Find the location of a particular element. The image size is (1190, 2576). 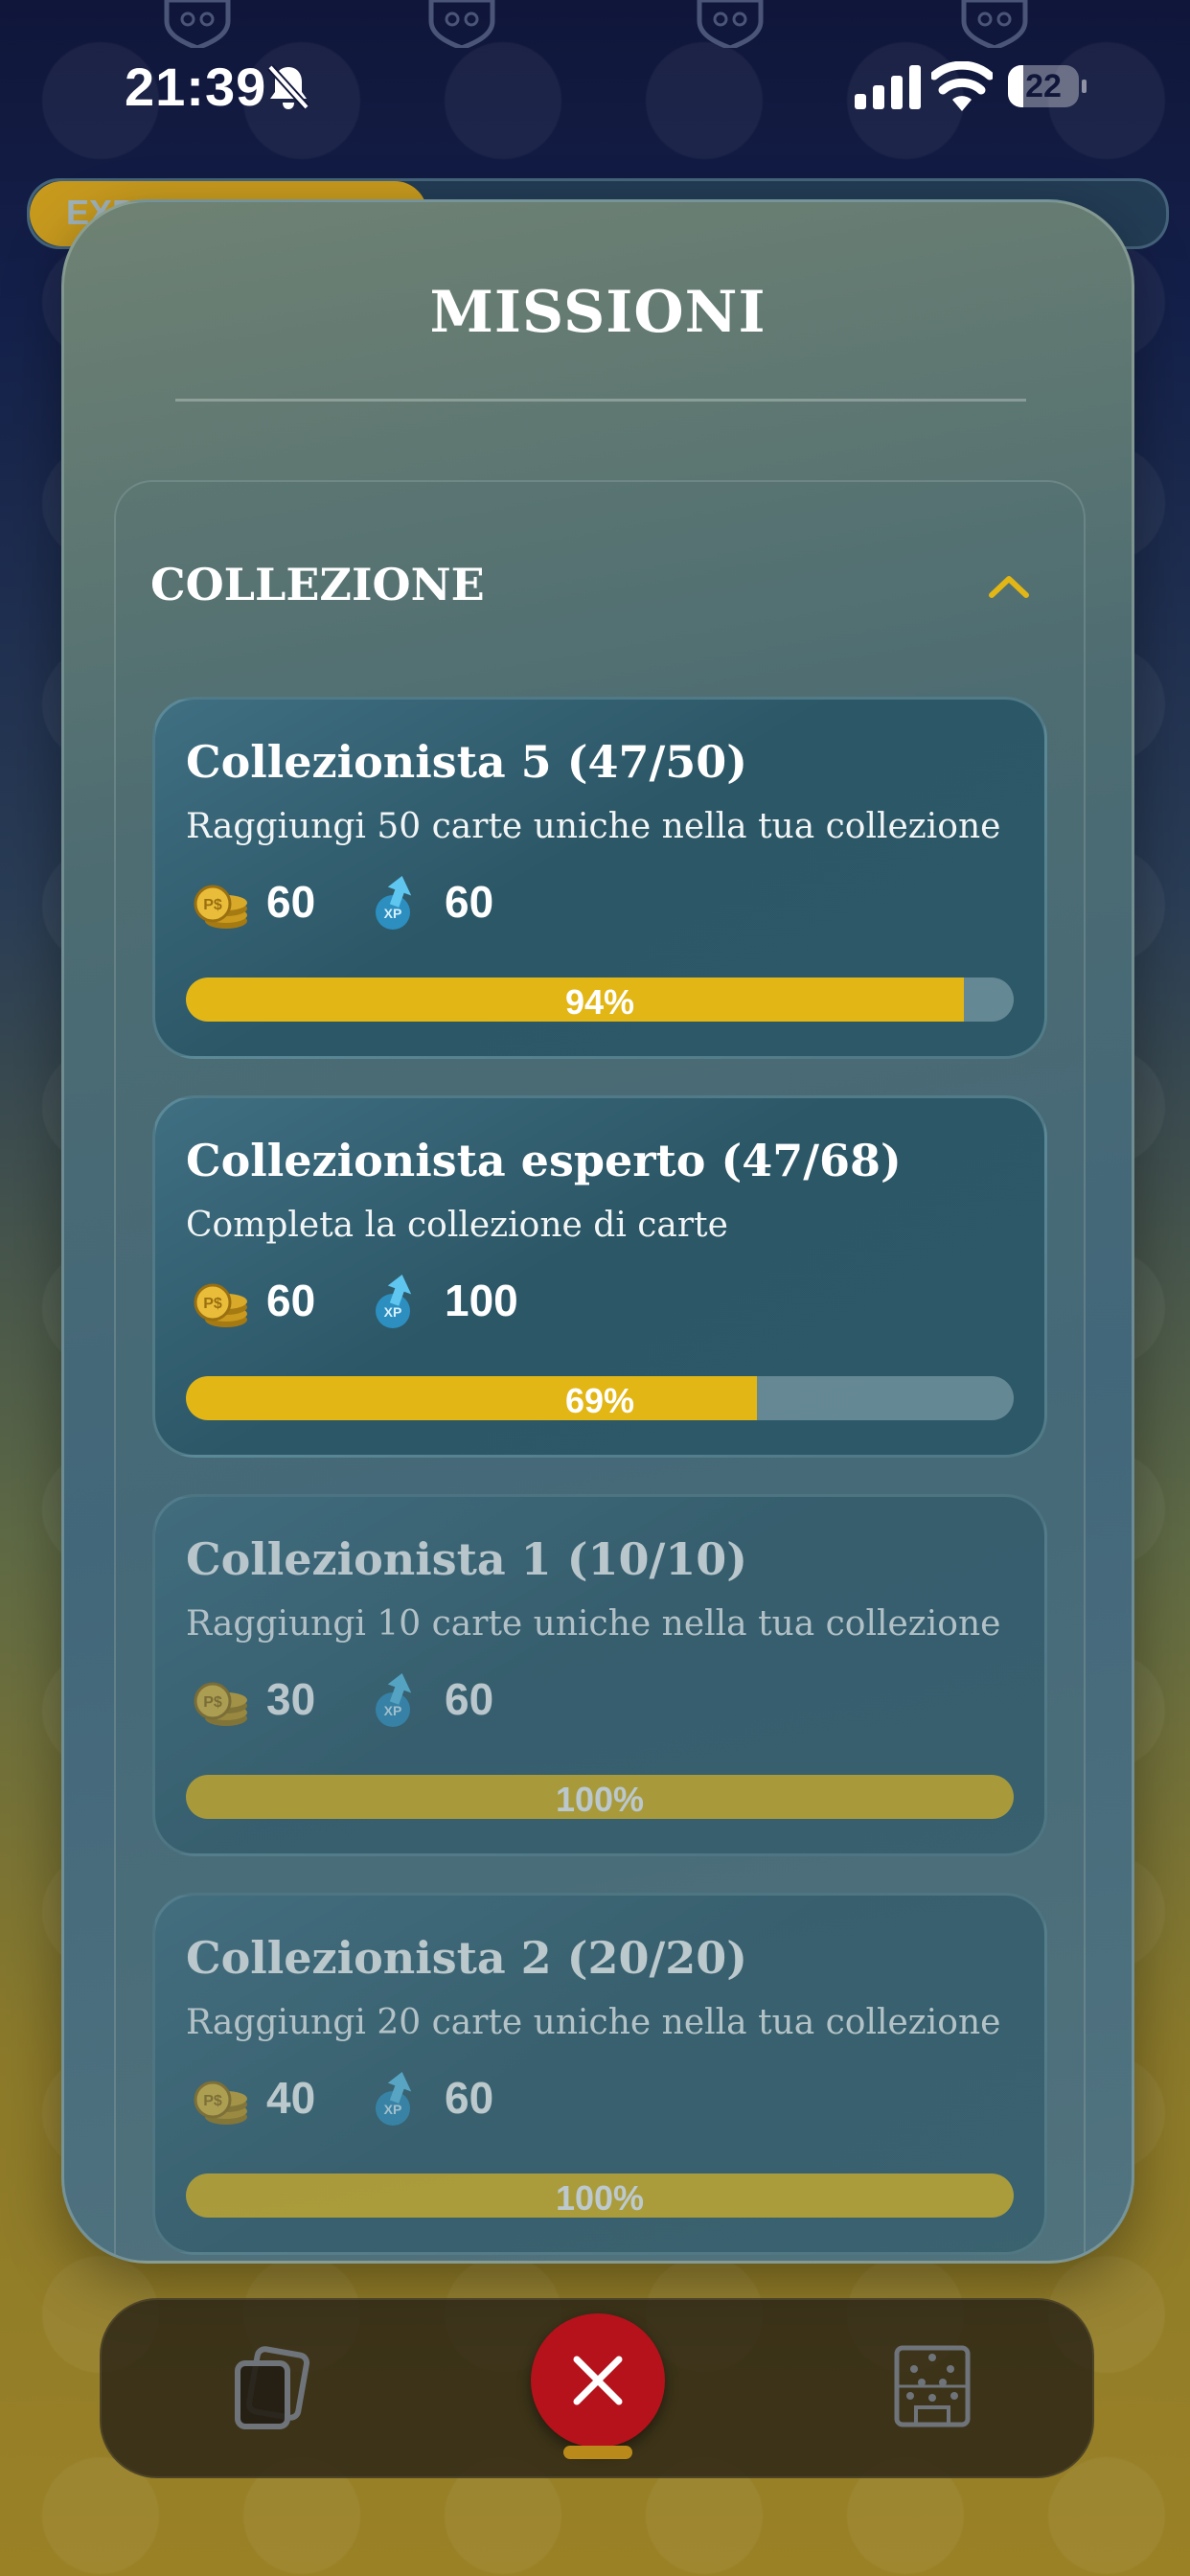

xp-reward-value: 100 is located at coordinates (482, 1300).